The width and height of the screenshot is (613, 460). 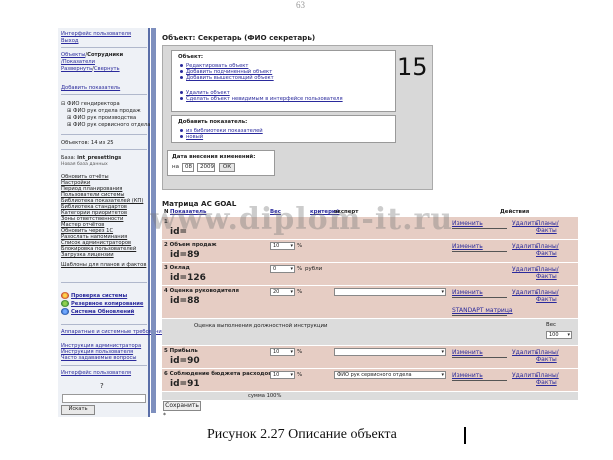 What do you see at coordinates (98, 358) in the screenshot?
I see `help-link: Часто задаваемые вопросы` at bounding box center [98, 358].